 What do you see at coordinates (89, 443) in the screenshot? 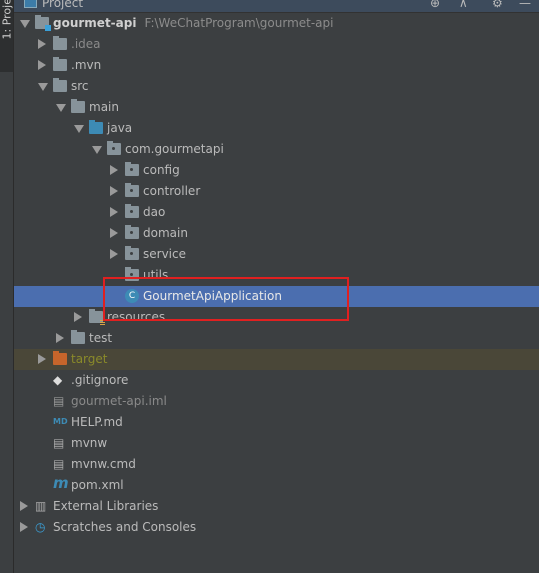
I see `tree-item-label: mvnw` at bounding box center [89, 443].